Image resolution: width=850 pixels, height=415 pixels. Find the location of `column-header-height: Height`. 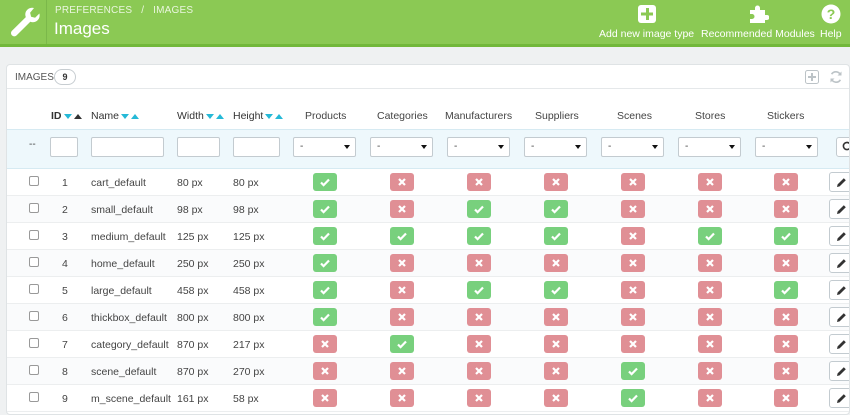

column-header-height: Height is located at coordinates (258, 116).